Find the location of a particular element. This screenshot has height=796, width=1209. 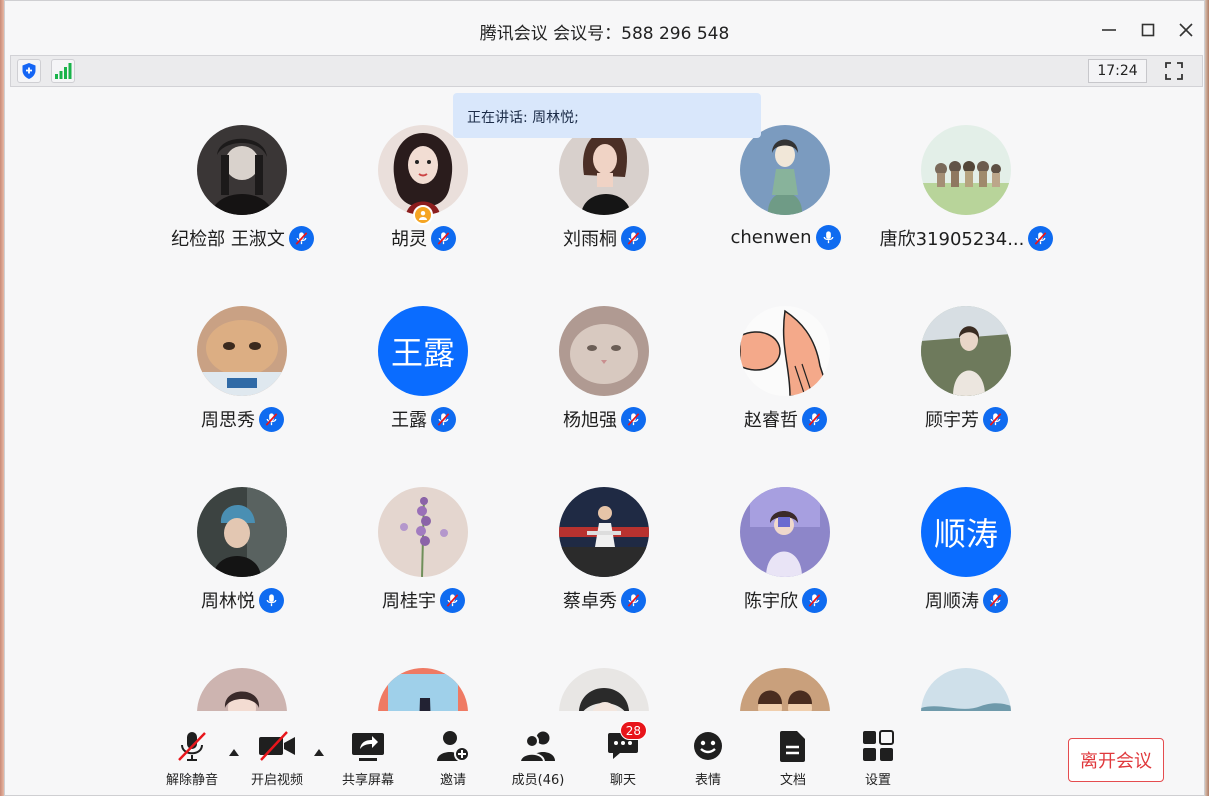

participant-name: chenwen is located at coordinates (771, 237).